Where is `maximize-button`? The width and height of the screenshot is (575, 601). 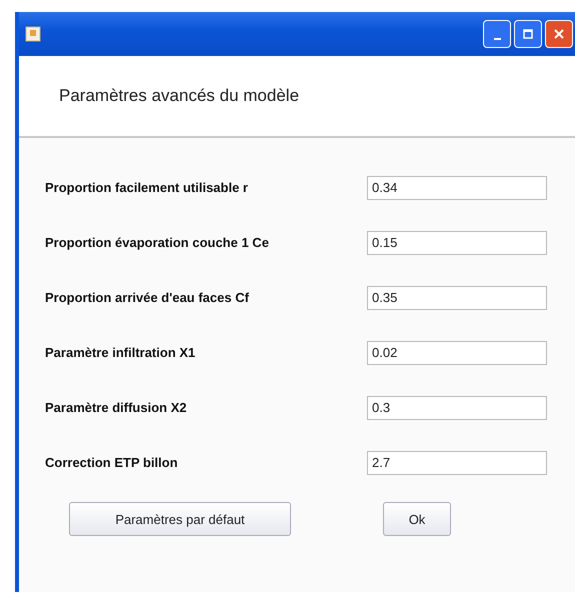 maximize-button is located at coordinates (528, 34).